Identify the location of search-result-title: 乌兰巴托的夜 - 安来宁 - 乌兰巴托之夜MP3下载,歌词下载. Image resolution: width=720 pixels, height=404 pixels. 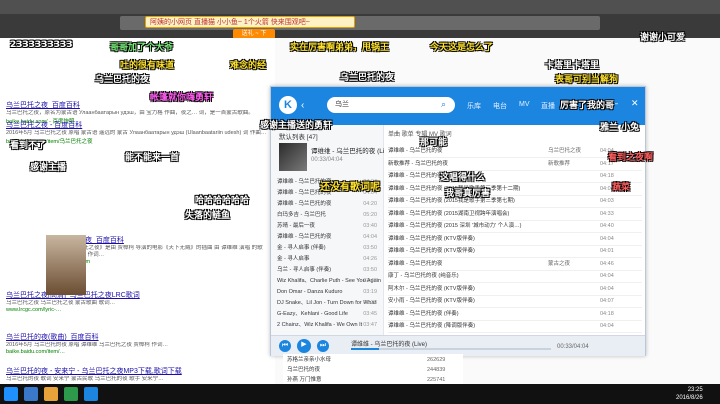
(137, 371).